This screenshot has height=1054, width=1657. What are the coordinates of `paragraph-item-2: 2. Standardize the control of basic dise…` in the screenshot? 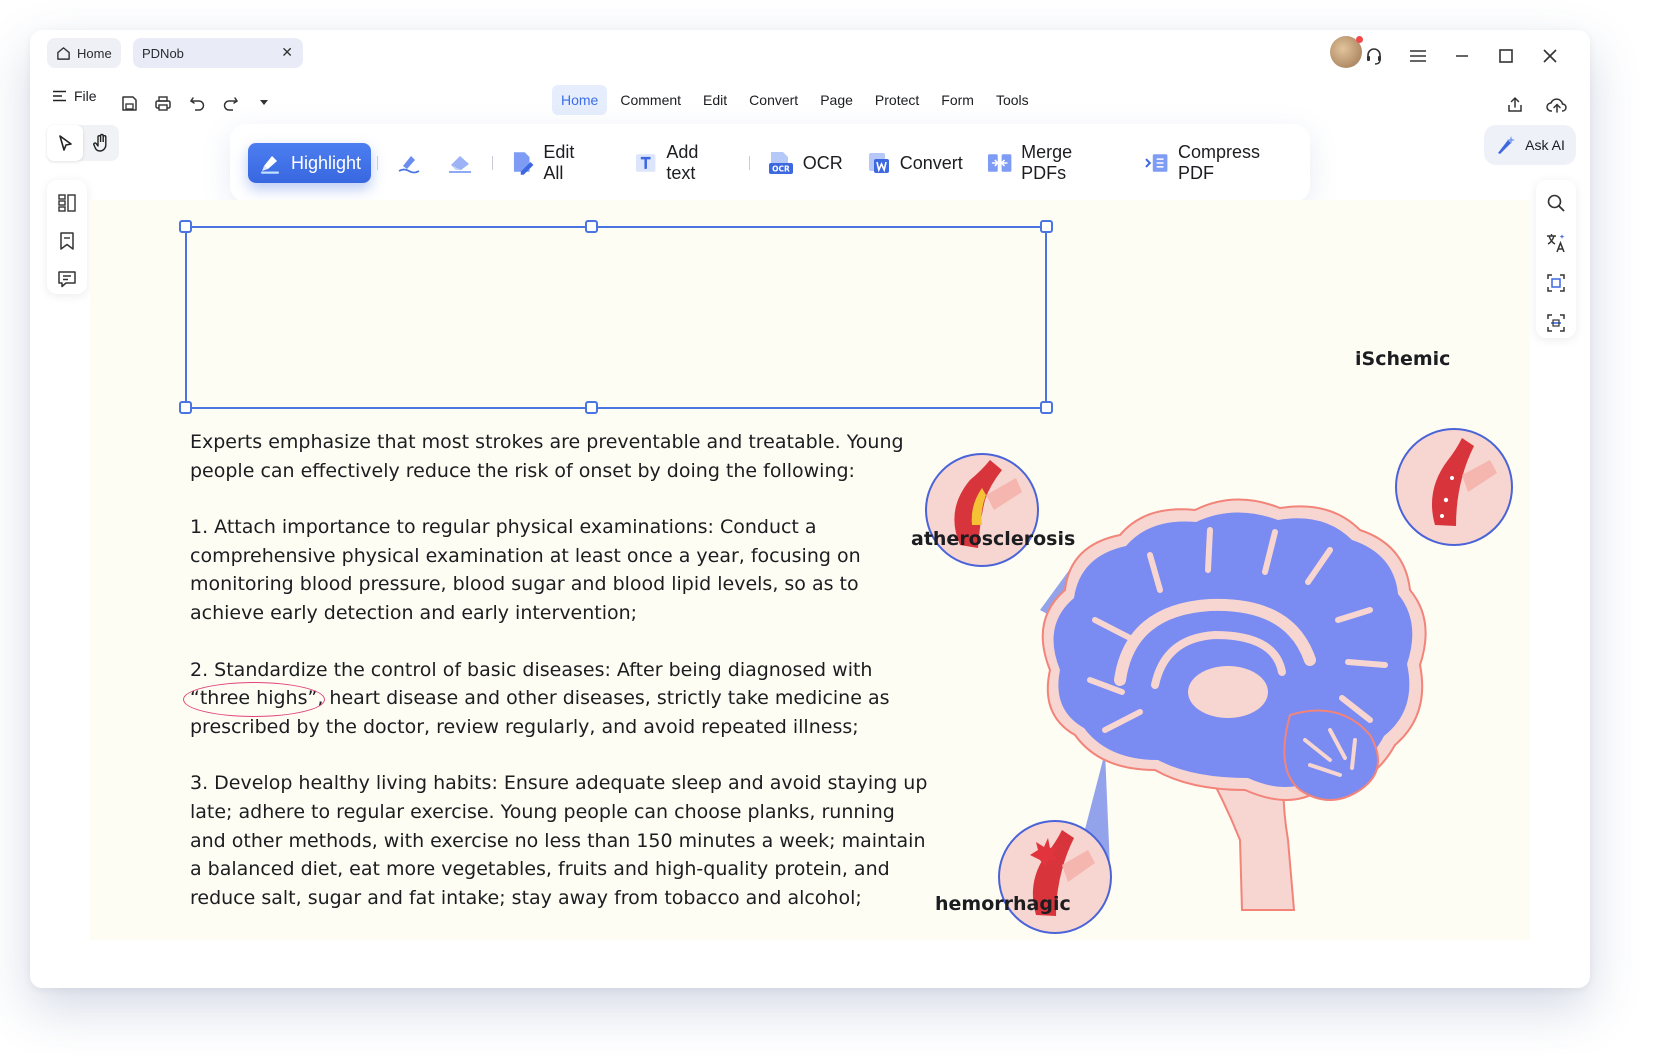 It's located at (560, 699).